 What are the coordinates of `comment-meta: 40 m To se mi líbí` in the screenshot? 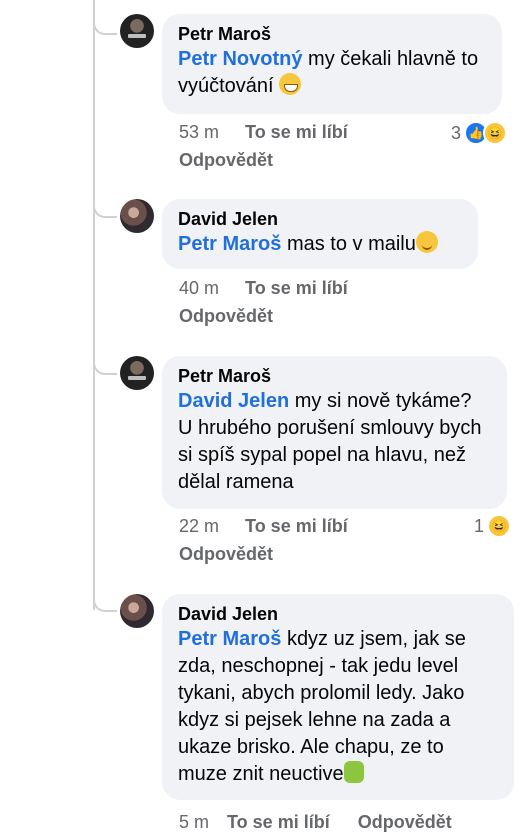 It's located at (276, 288).